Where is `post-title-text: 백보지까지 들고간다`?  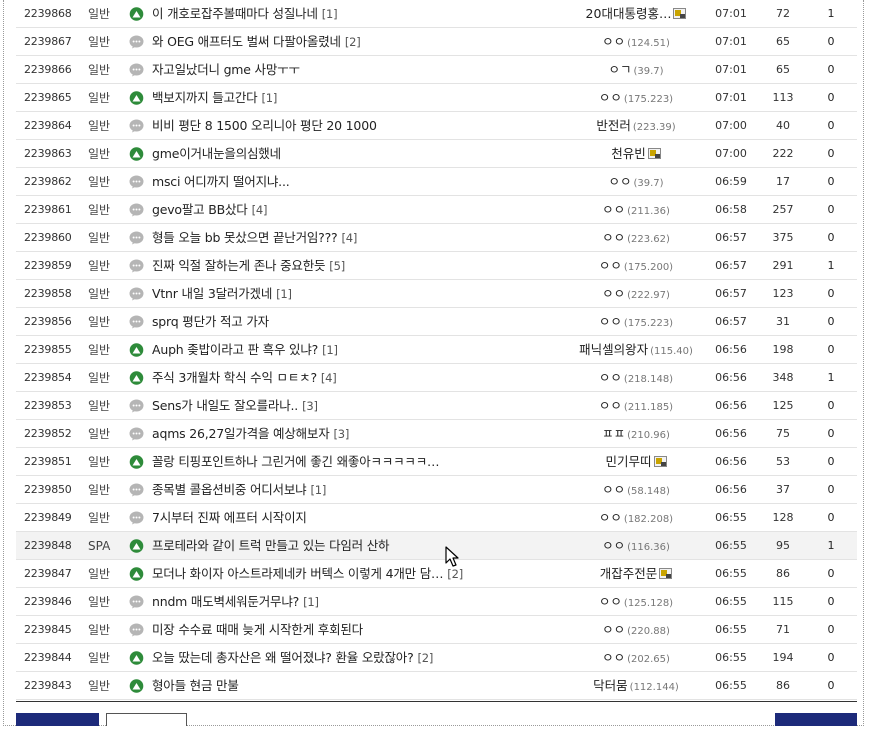
post-title-text: 백보지까지 들고간다 is located at coordinates (205, 97).